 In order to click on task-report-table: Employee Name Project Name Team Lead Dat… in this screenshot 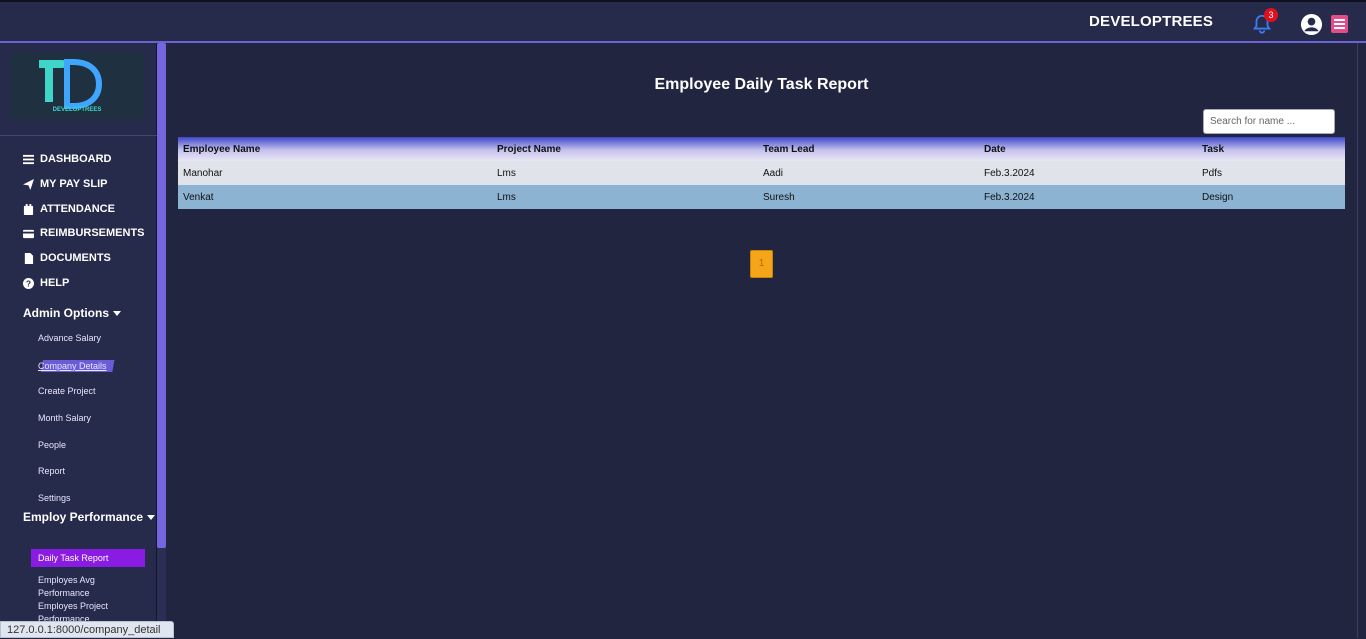, I will do `click(761, 173)`.